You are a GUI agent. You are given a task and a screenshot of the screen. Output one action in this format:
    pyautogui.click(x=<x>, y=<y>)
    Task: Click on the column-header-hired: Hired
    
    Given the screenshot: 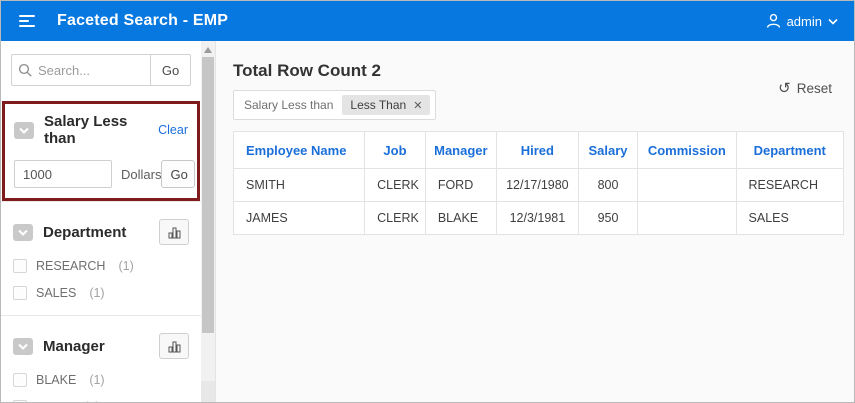 What is the action you would take?
    pyautogui.click(x=537, y=150)
    